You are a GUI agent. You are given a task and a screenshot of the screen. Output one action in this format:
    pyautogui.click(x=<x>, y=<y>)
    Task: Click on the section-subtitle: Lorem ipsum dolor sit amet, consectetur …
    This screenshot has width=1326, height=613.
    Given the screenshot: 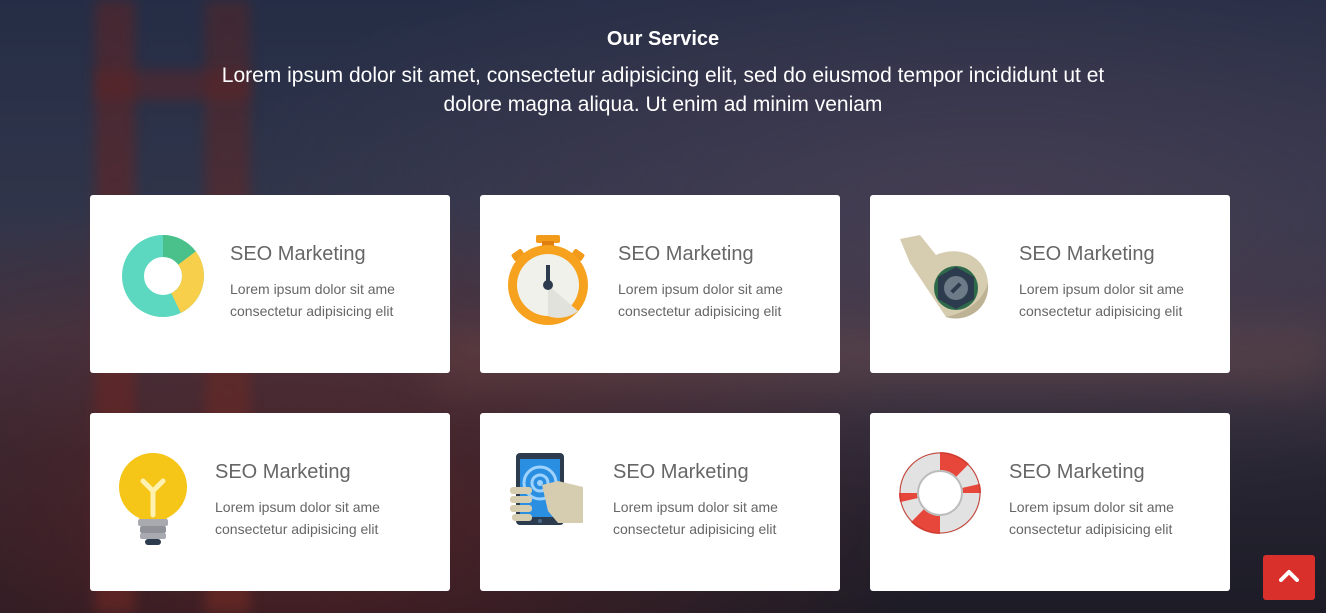 What is the action you would take?
    pyautogui.click(x=663, y=90)
    